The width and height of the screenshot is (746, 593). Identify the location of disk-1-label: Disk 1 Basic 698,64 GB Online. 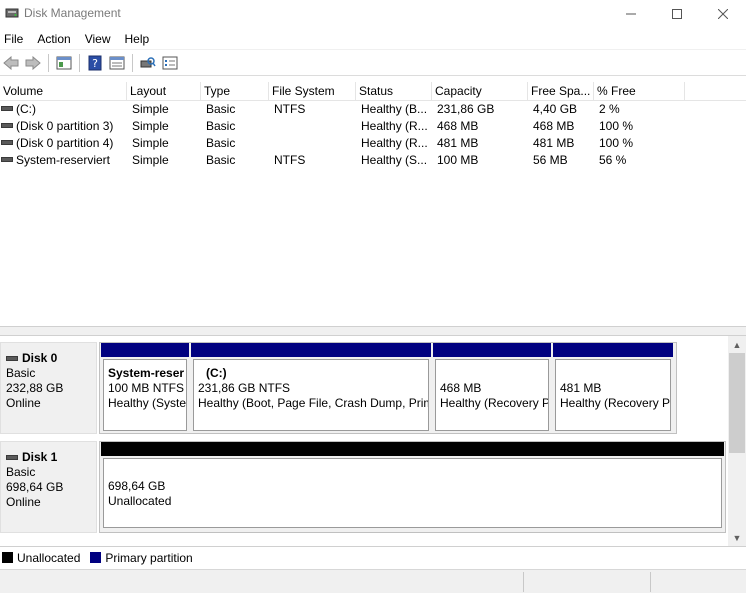
(48, 487).